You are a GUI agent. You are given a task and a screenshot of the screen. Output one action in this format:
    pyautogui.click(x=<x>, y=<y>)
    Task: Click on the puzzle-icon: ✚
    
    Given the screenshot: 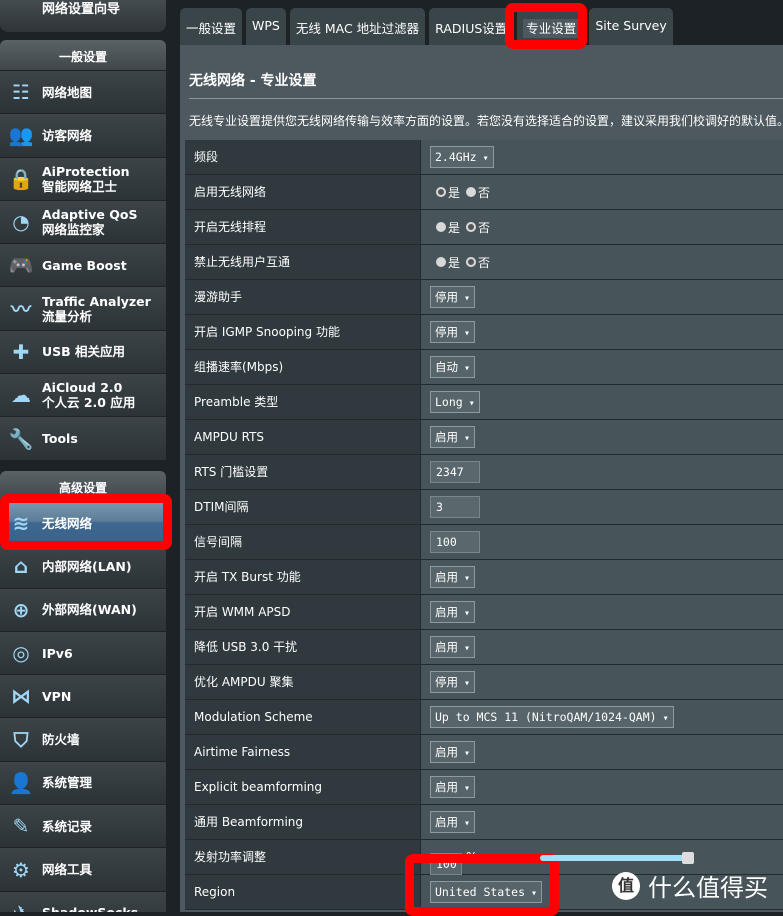 What is the action you would take?
    pyautogui.click(x=21, y=351)
    